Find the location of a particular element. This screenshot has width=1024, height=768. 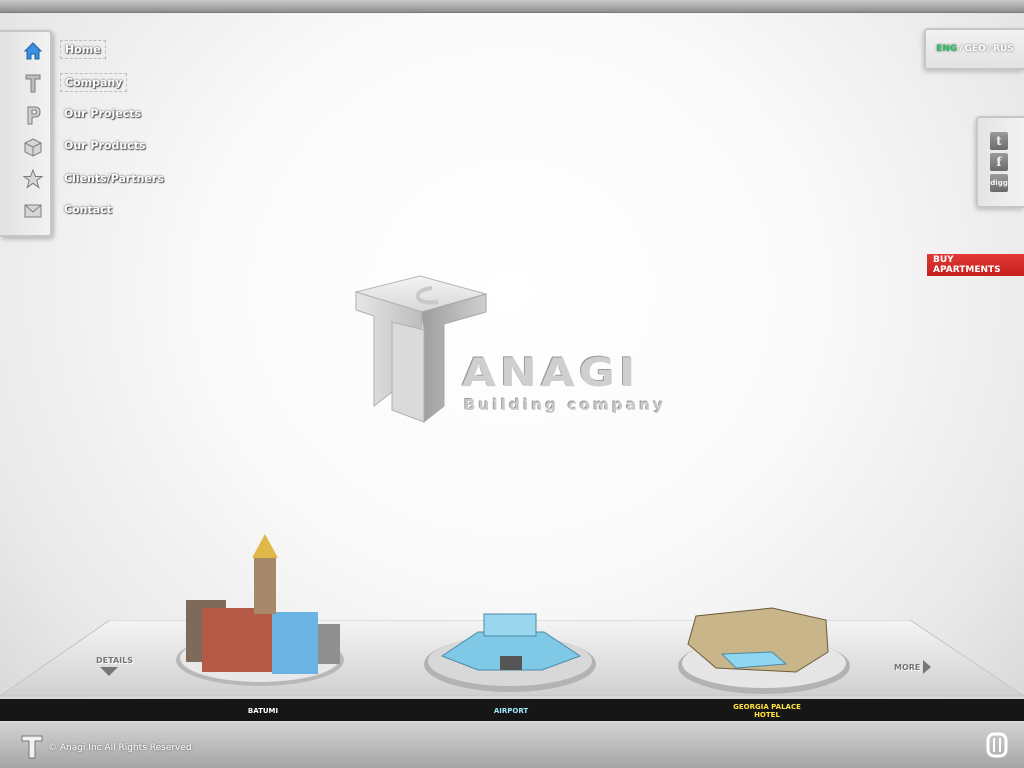

lang-geo: GEO is located at coordinates (975, 49).